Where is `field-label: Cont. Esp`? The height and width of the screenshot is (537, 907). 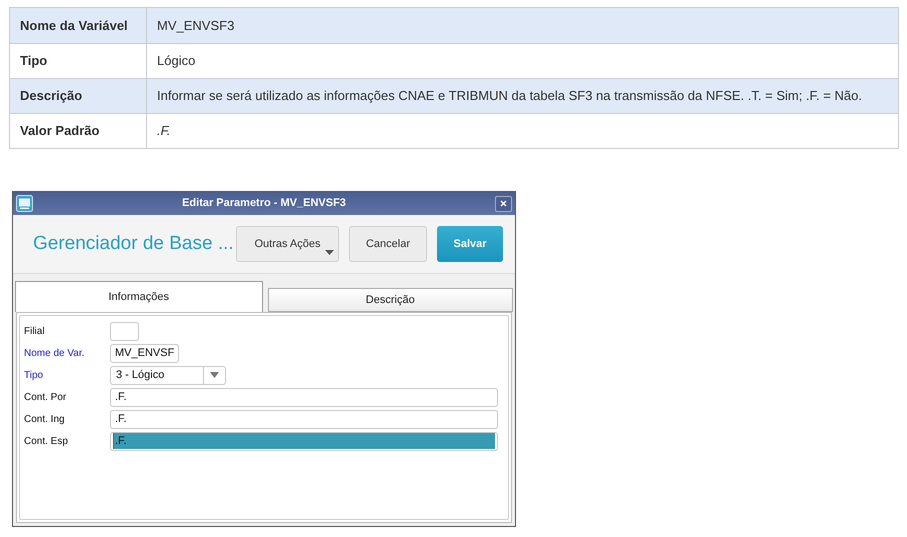
field-label: Cont. Esp is located at coordinates (46, 441).